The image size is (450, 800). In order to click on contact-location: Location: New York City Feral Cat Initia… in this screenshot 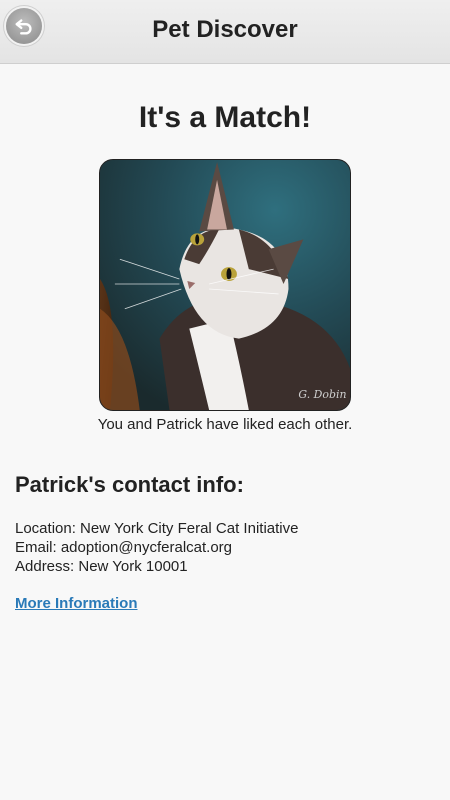, I will do `click(157, 528)`.